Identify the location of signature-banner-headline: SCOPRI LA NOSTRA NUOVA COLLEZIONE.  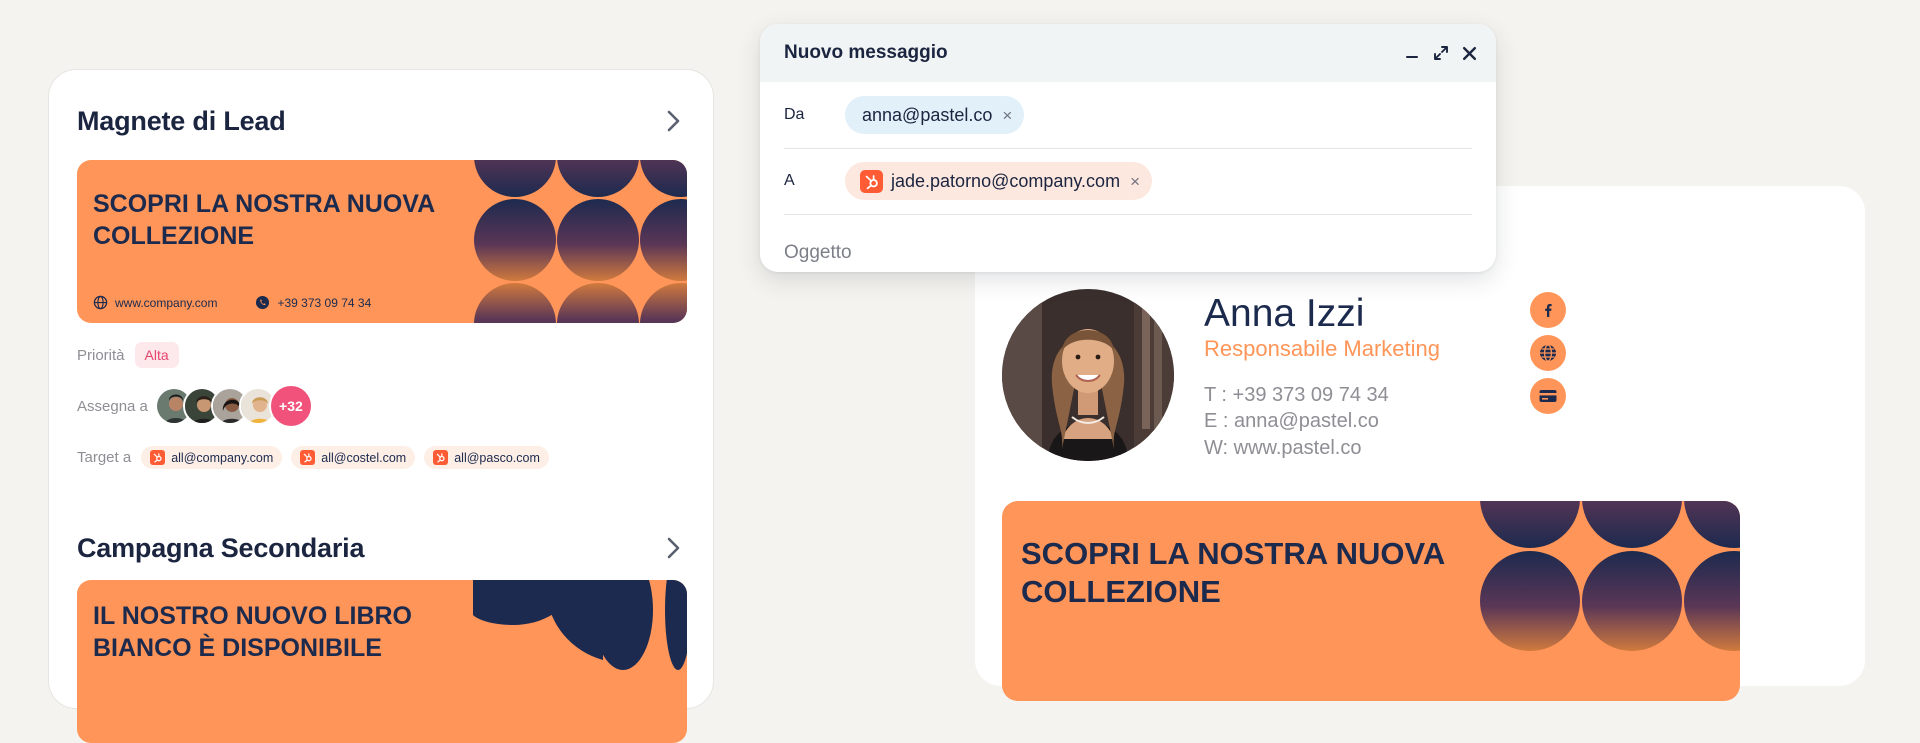
(1233, 572).